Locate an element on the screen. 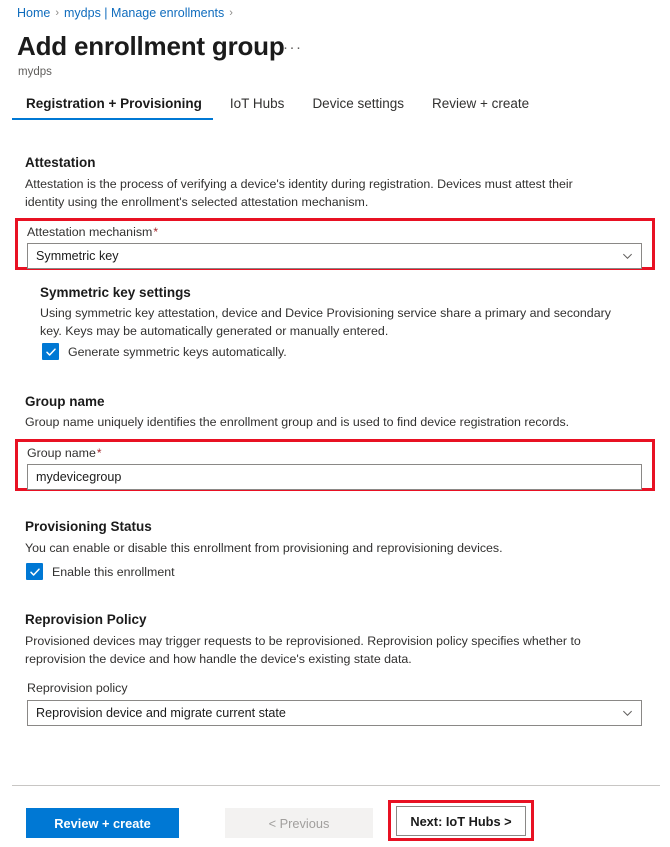 This screenshot has height=847, width=670. checkbox-checked-icon is located at coordinates (50, 351).